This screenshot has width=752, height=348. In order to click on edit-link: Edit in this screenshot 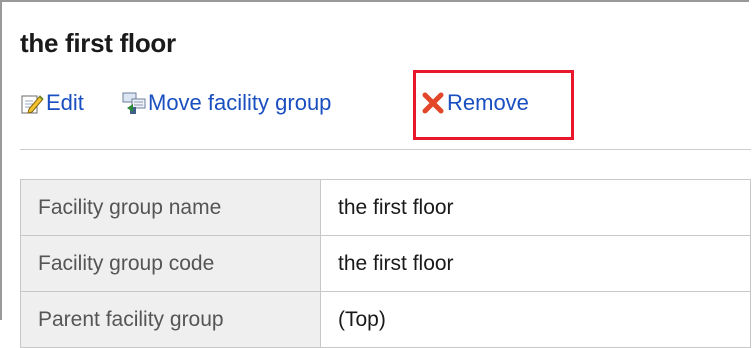, I will do `click(52, 103)`.